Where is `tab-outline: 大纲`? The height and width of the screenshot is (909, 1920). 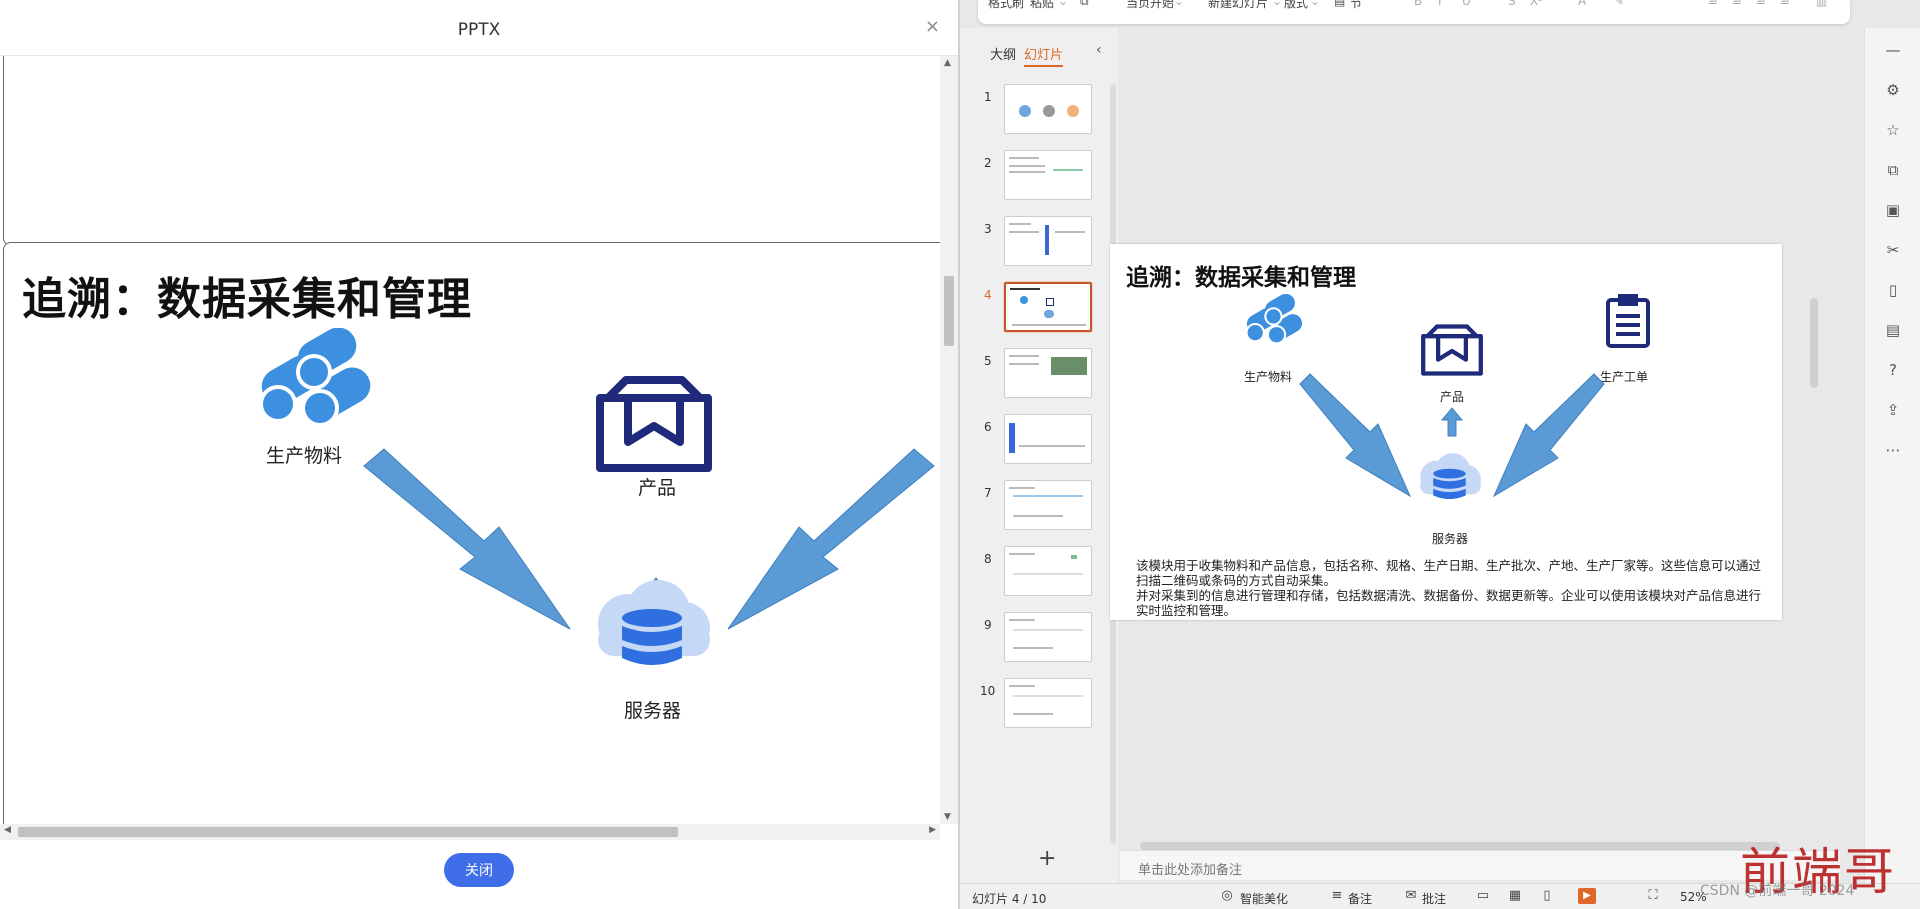
tab-outline: 大纲 is located at coordinates (1003, 53).